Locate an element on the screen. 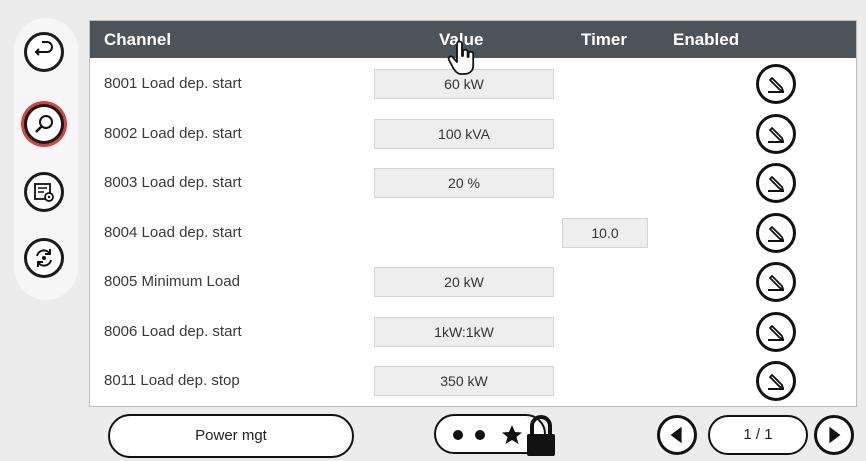 The image size is (866, 461). sync-button is located at coordinates (44, 258).